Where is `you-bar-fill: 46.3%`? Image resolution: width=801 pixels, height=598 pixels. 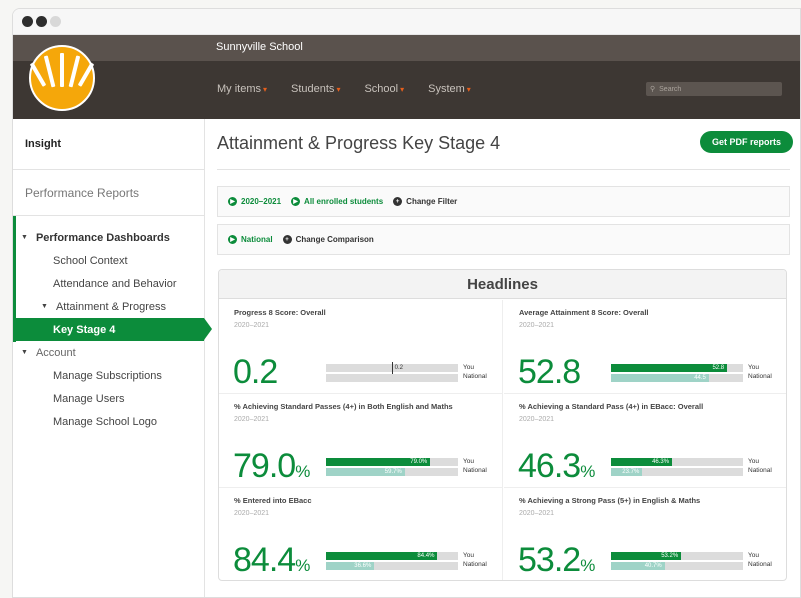 you-bar-fill: 46.3% is located at coordinates (642, 462).